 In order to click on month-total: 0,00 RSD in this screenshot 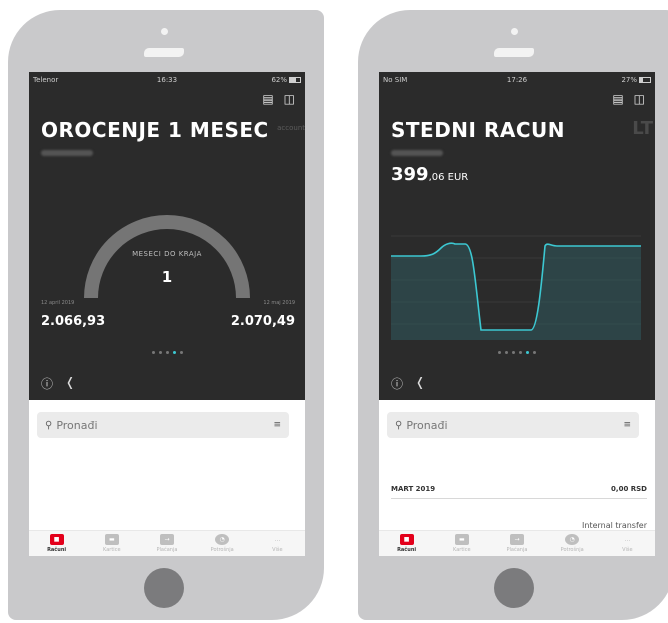, I will do `click(629, 489)`.